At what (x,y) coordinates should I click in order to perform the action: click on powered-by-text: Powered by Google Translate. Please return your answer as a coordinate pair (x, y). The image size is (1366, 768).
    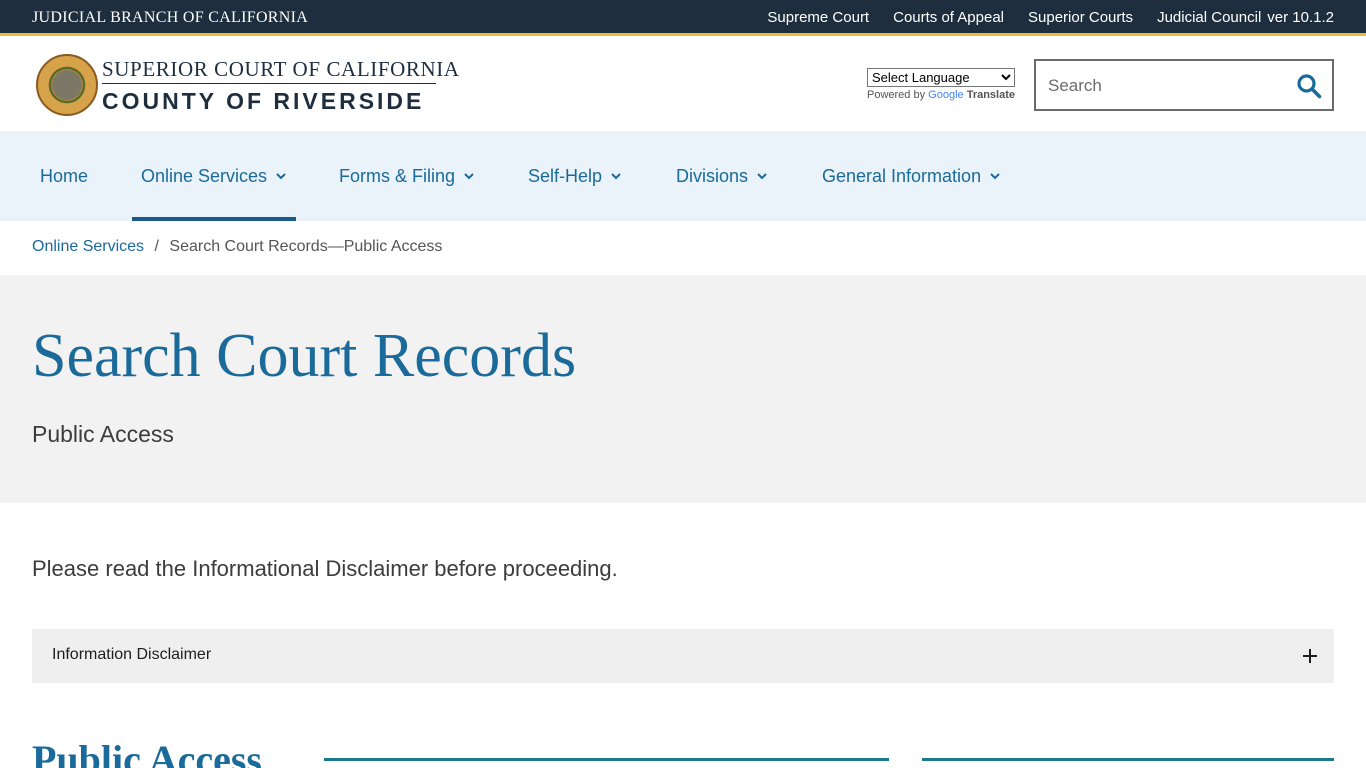
    Looking at the image, I should click on (941, 95).